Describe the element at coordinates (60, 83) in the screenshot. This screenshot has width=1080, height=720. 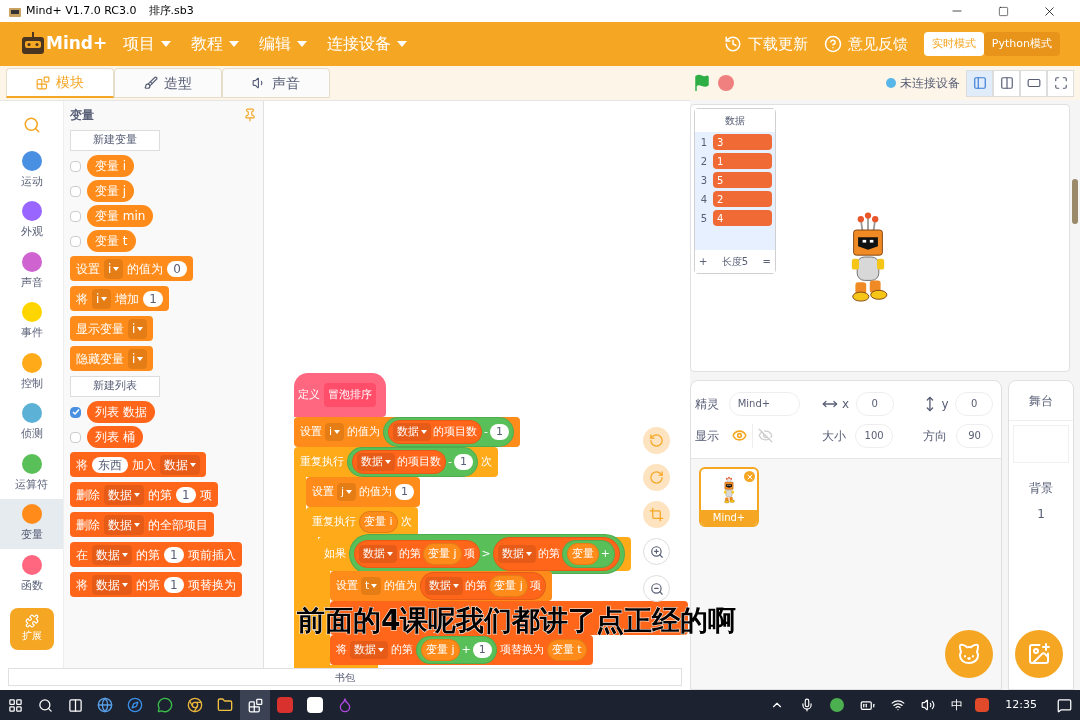
I see `editor-tab: 模块` at that location.